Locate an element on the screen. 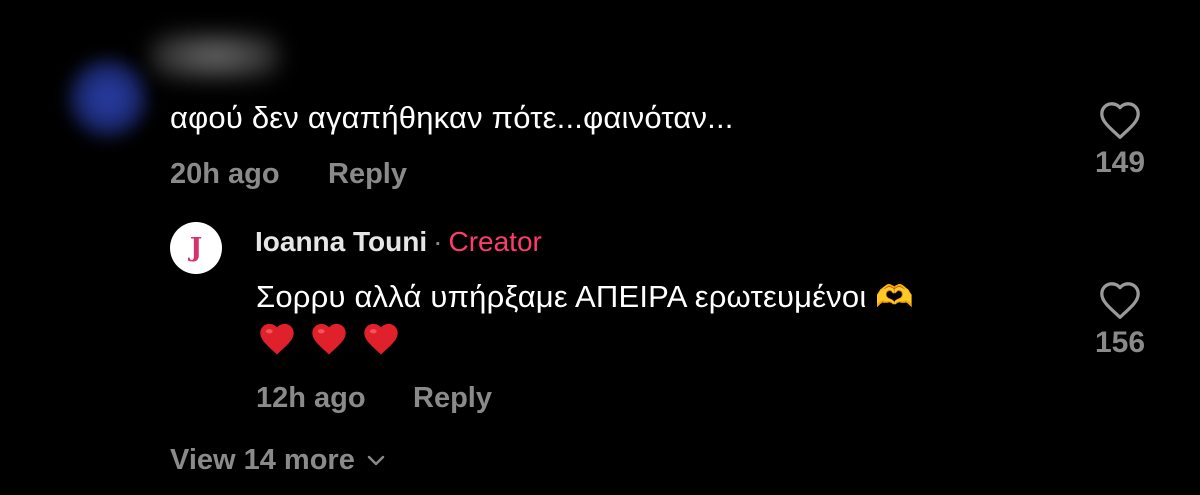  reply-text: Σορρυ αλλά υπήρξαμε ΑΠΕΙΡΑ ερωτευμένοι 🫶 is located at coordinates (585, 296).